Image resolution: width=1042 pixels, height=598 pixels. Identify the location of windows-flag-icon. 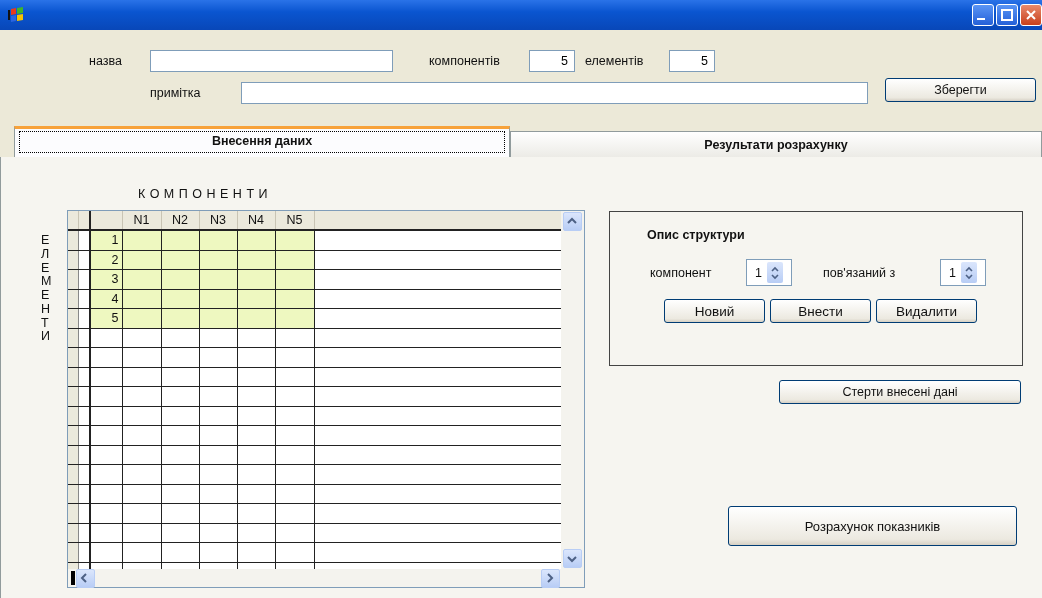
(17, 15).